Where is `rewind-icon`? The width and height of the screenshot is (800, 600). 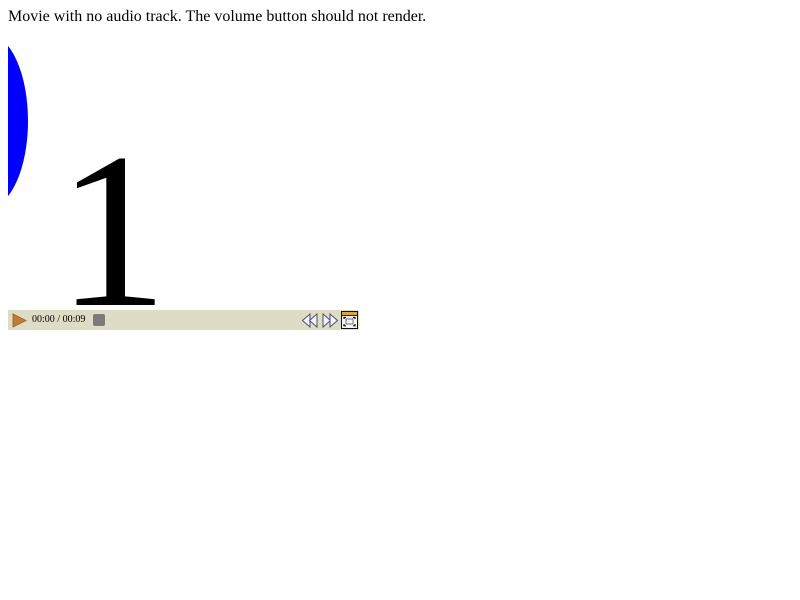 rewind-icon is located at coordinates (309, 320).